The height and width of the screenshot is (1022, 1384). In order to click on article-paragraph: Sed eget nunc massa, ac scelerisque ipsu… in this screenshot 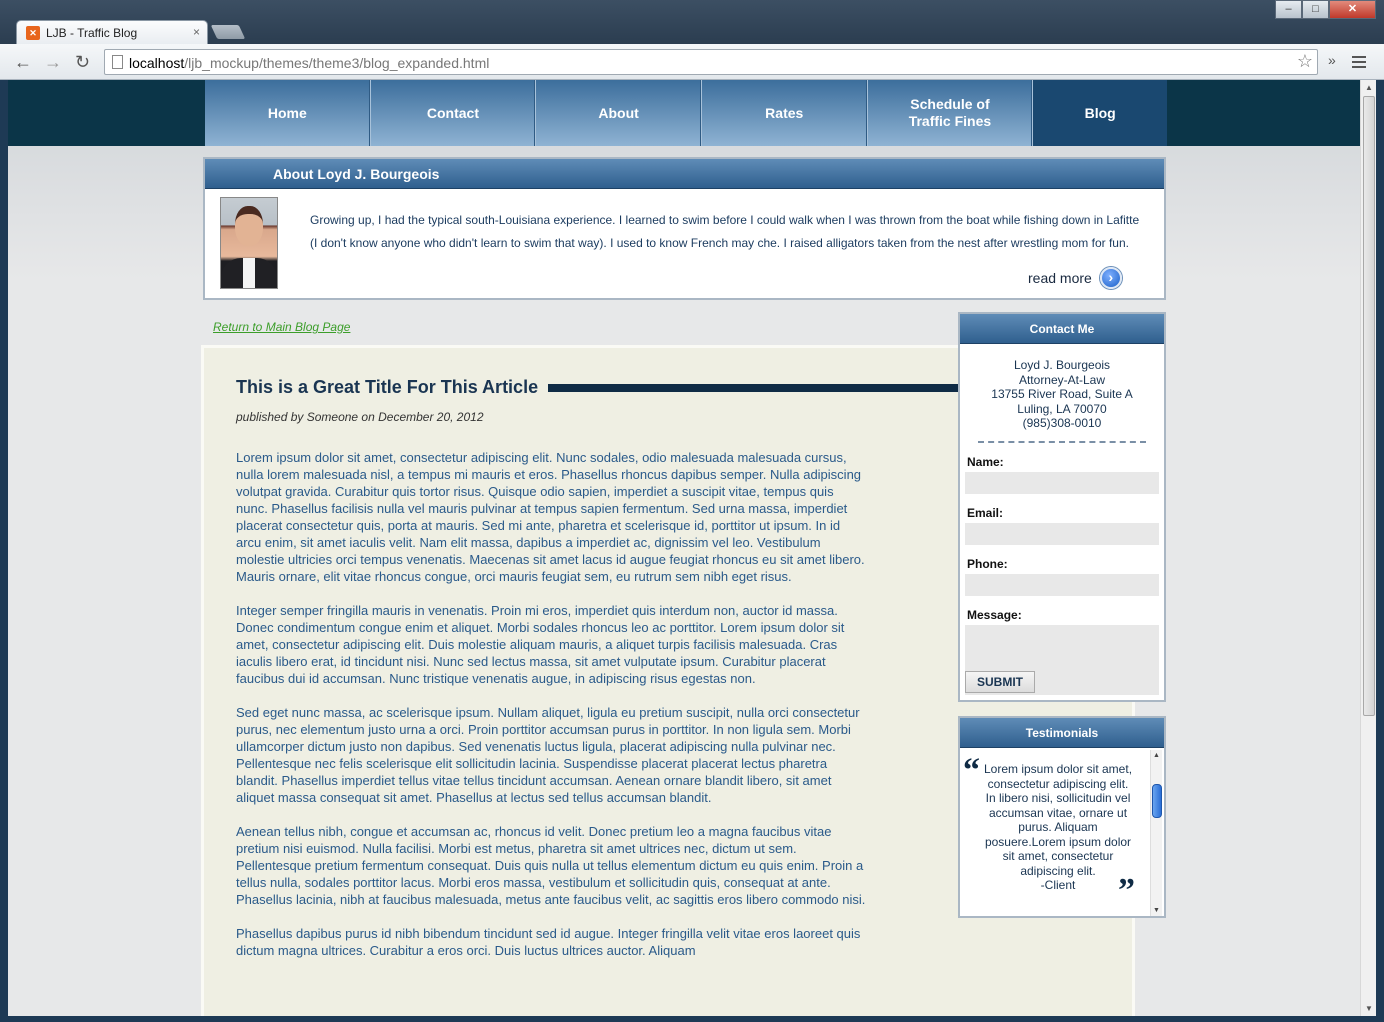, I will do `click(548, 755)`.